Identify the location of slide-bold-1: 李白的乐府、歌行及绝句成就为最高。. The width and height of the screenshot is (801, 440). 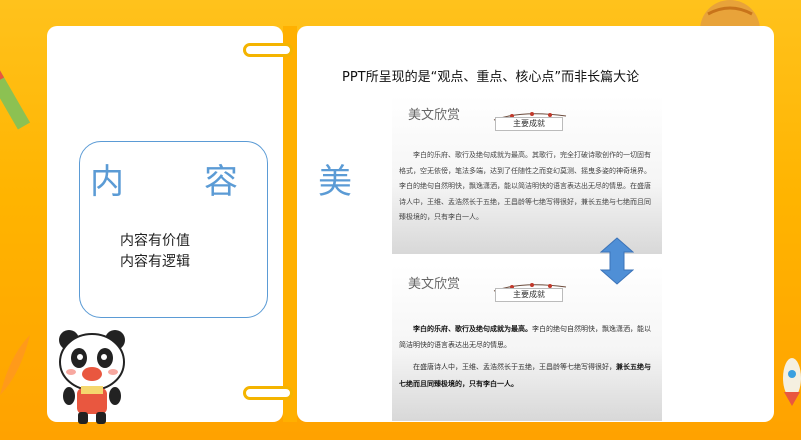
(472, 328).